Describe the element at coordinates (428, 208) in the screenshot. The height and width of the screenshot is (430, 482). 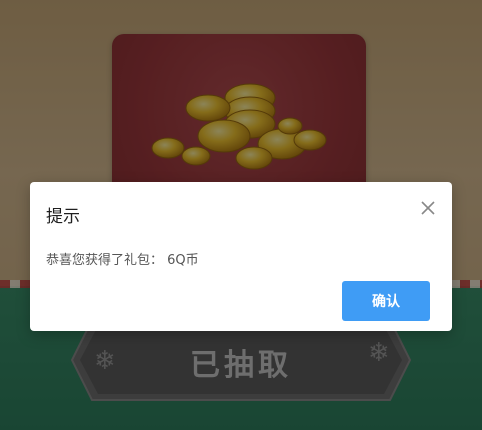
I see `close-icon` at that location.